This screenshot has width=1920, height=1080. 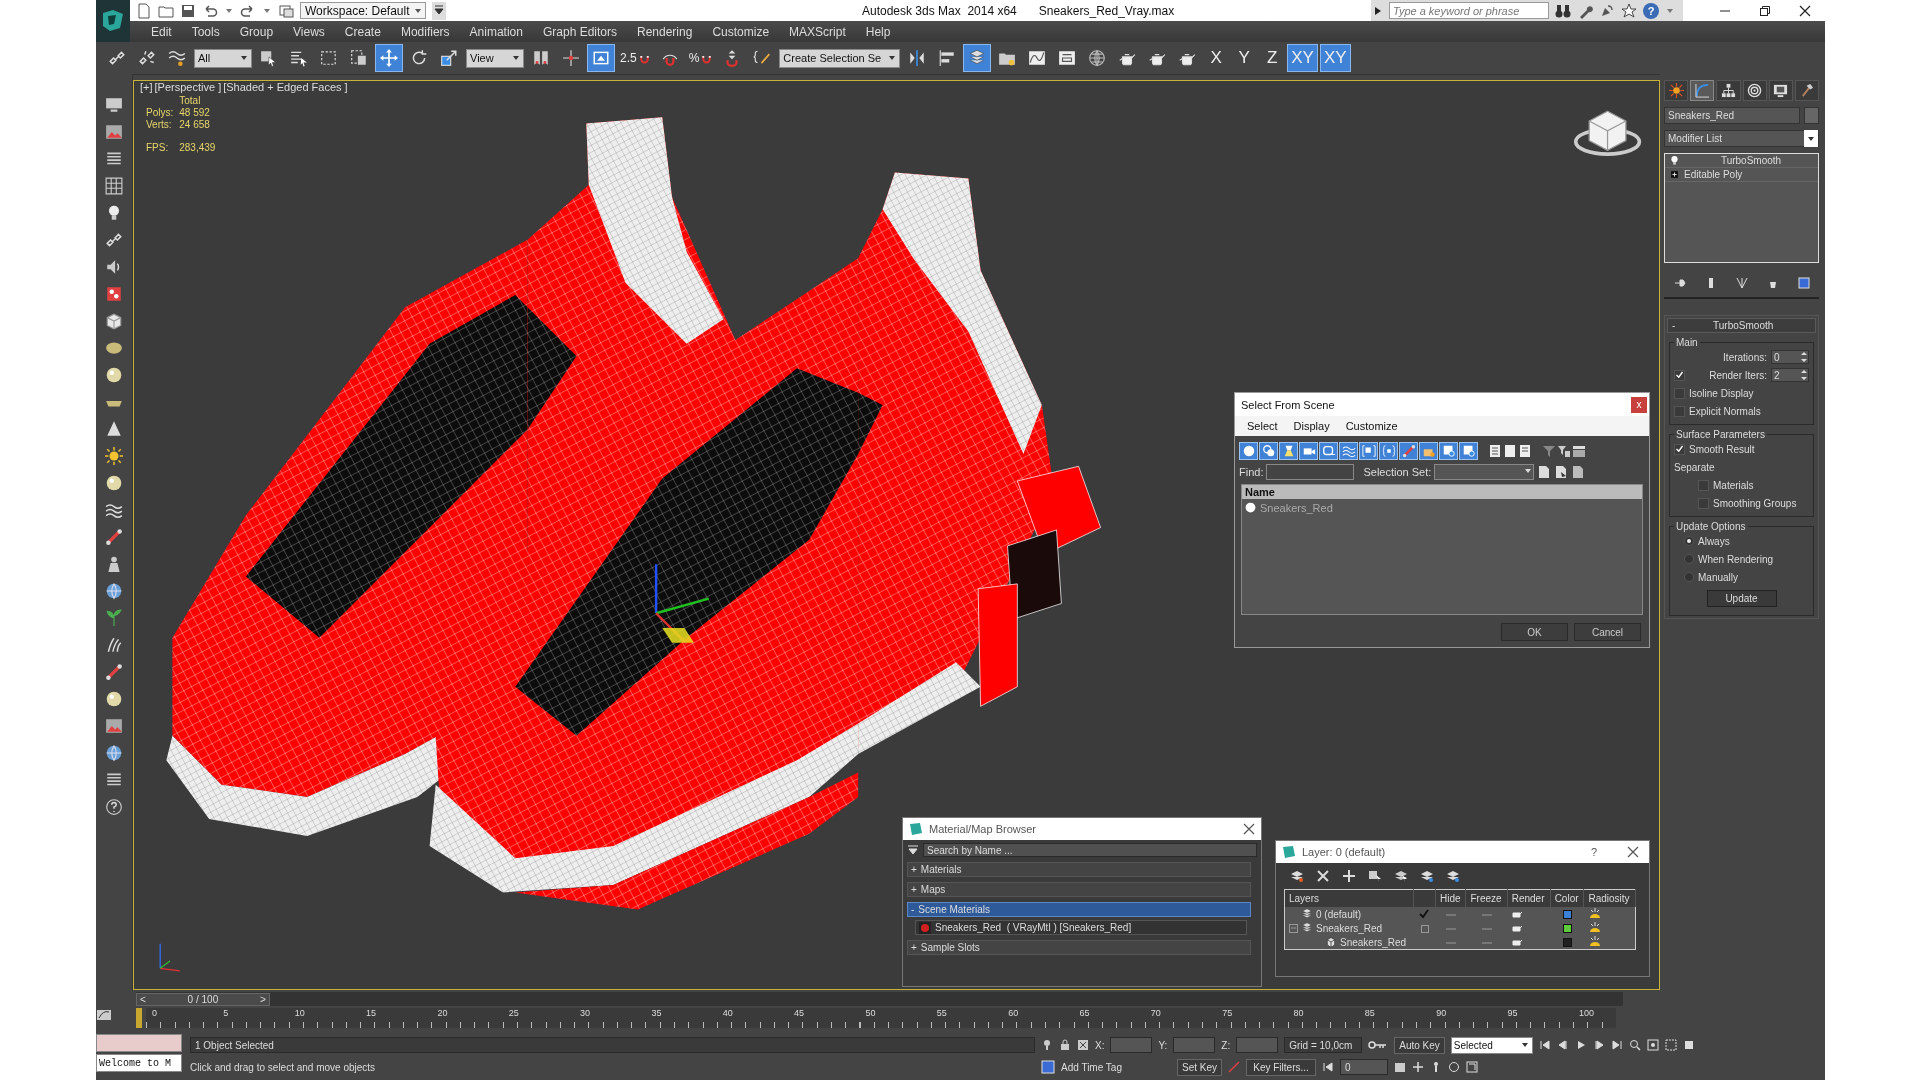 What do you see at coordinates (1486, 898) in the screenshot?
I see `column-header: Freeze` at bounding box center [1486, 898].